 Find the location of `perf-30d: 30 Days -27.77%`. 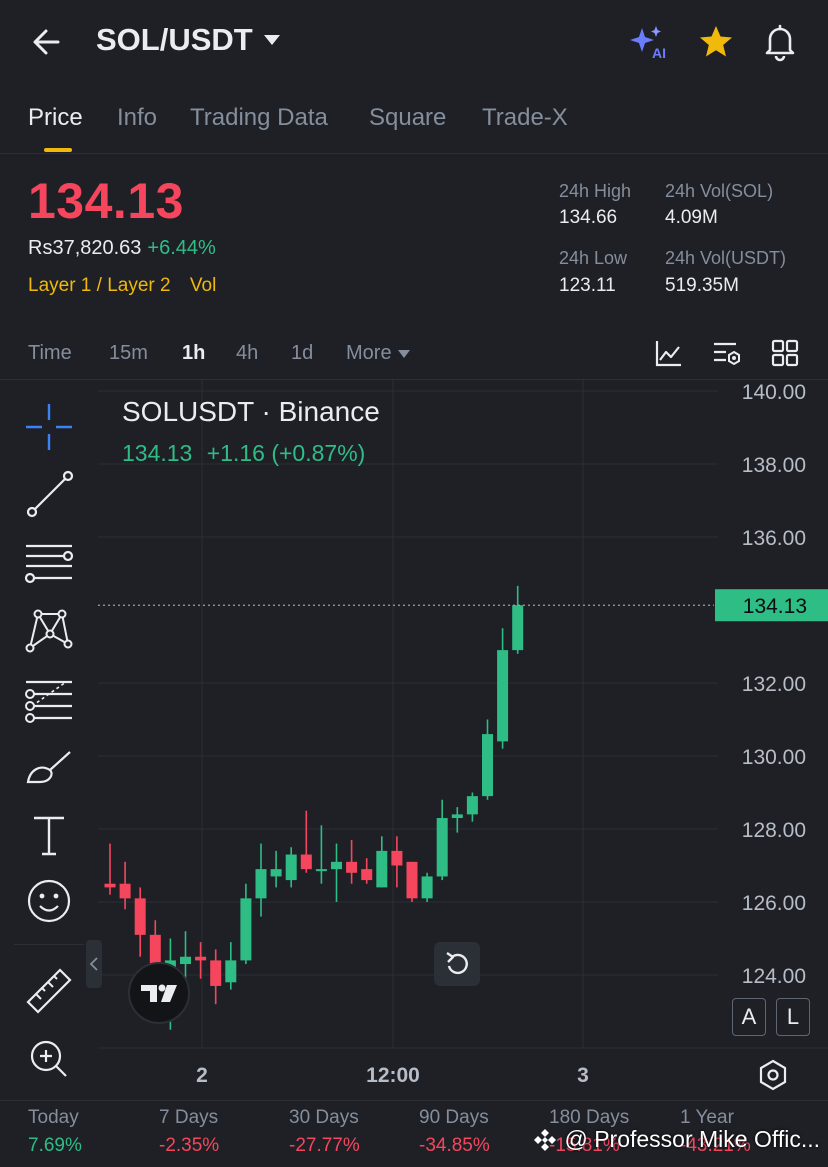

perf-30d: 30 Days -27.77% is located at coordinates (351, 1132).